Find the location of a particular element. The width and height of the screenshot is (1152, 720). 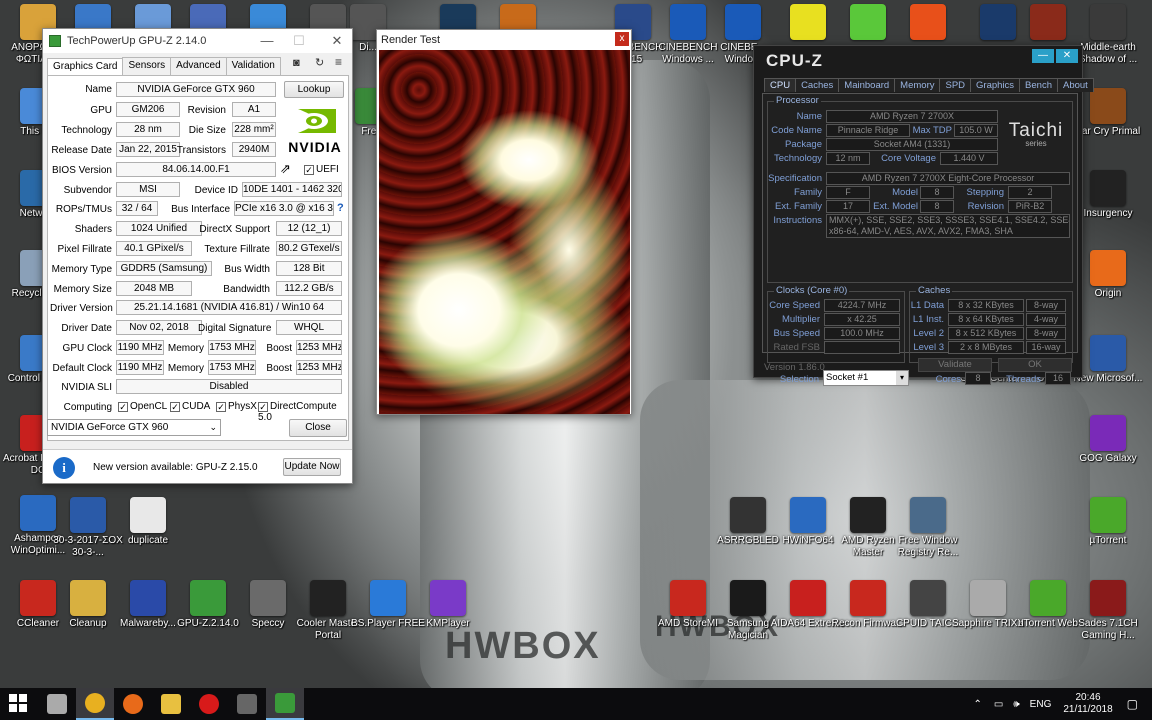

name-field: NVIDIA GeForce GTX 960 is located at coordinates (196, 89).